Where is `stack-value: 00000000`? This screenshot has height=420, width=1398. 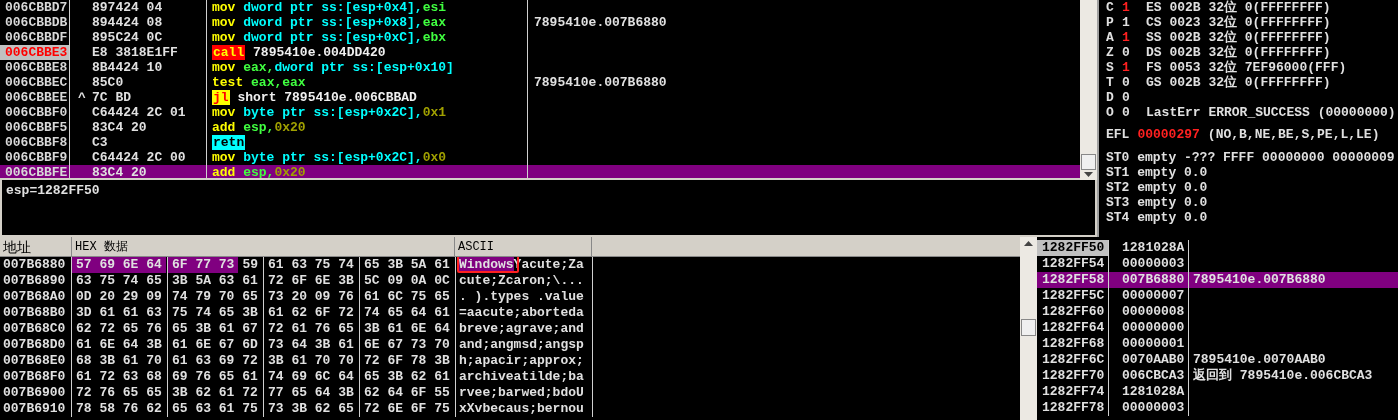
stack-value: 00000000 is located at coordinates (1153, 327).